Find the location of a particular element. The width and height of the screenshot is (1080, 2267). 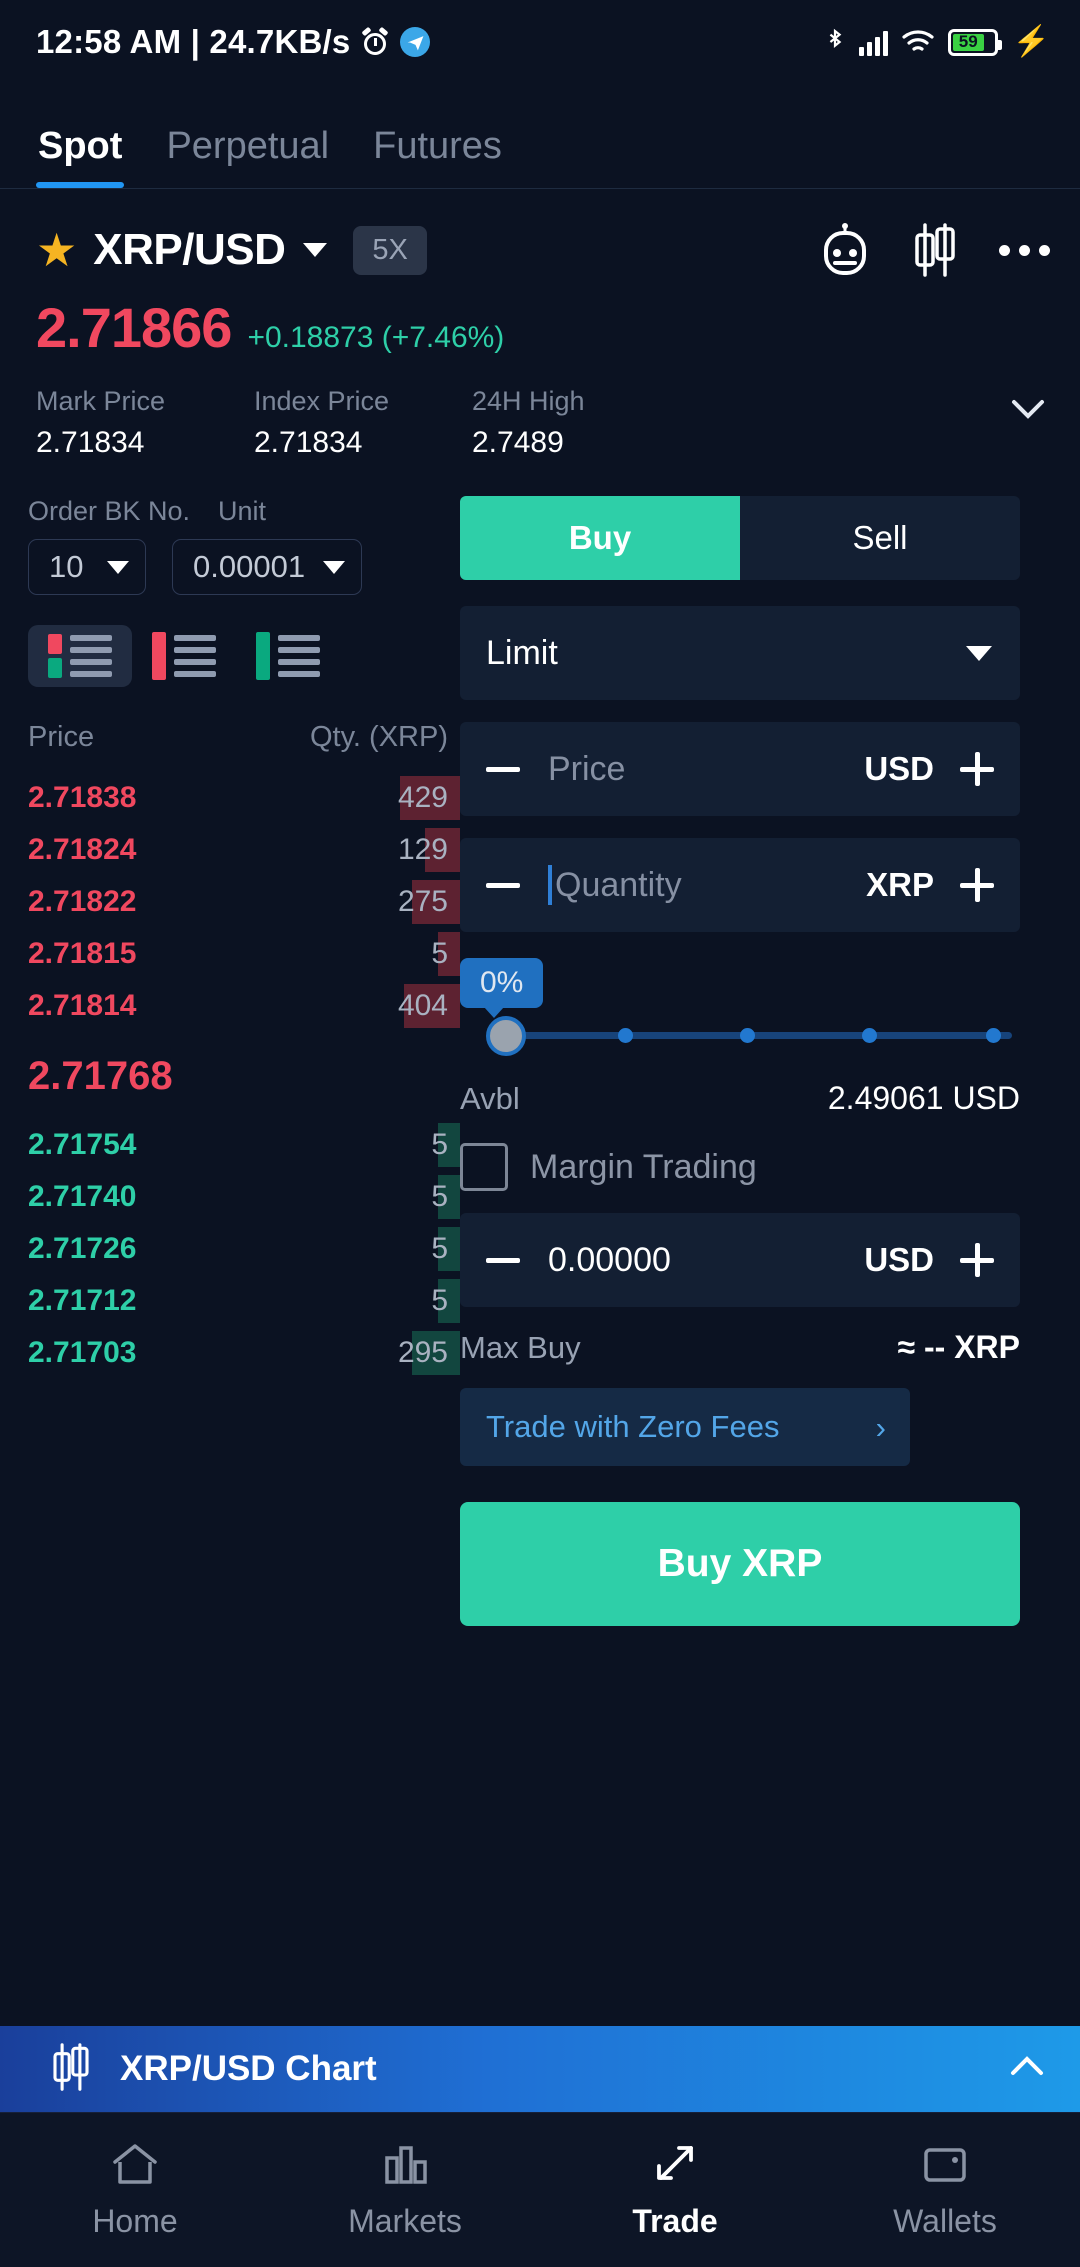

table-row: 2.71815 5 is located at coordinates (244, 954).